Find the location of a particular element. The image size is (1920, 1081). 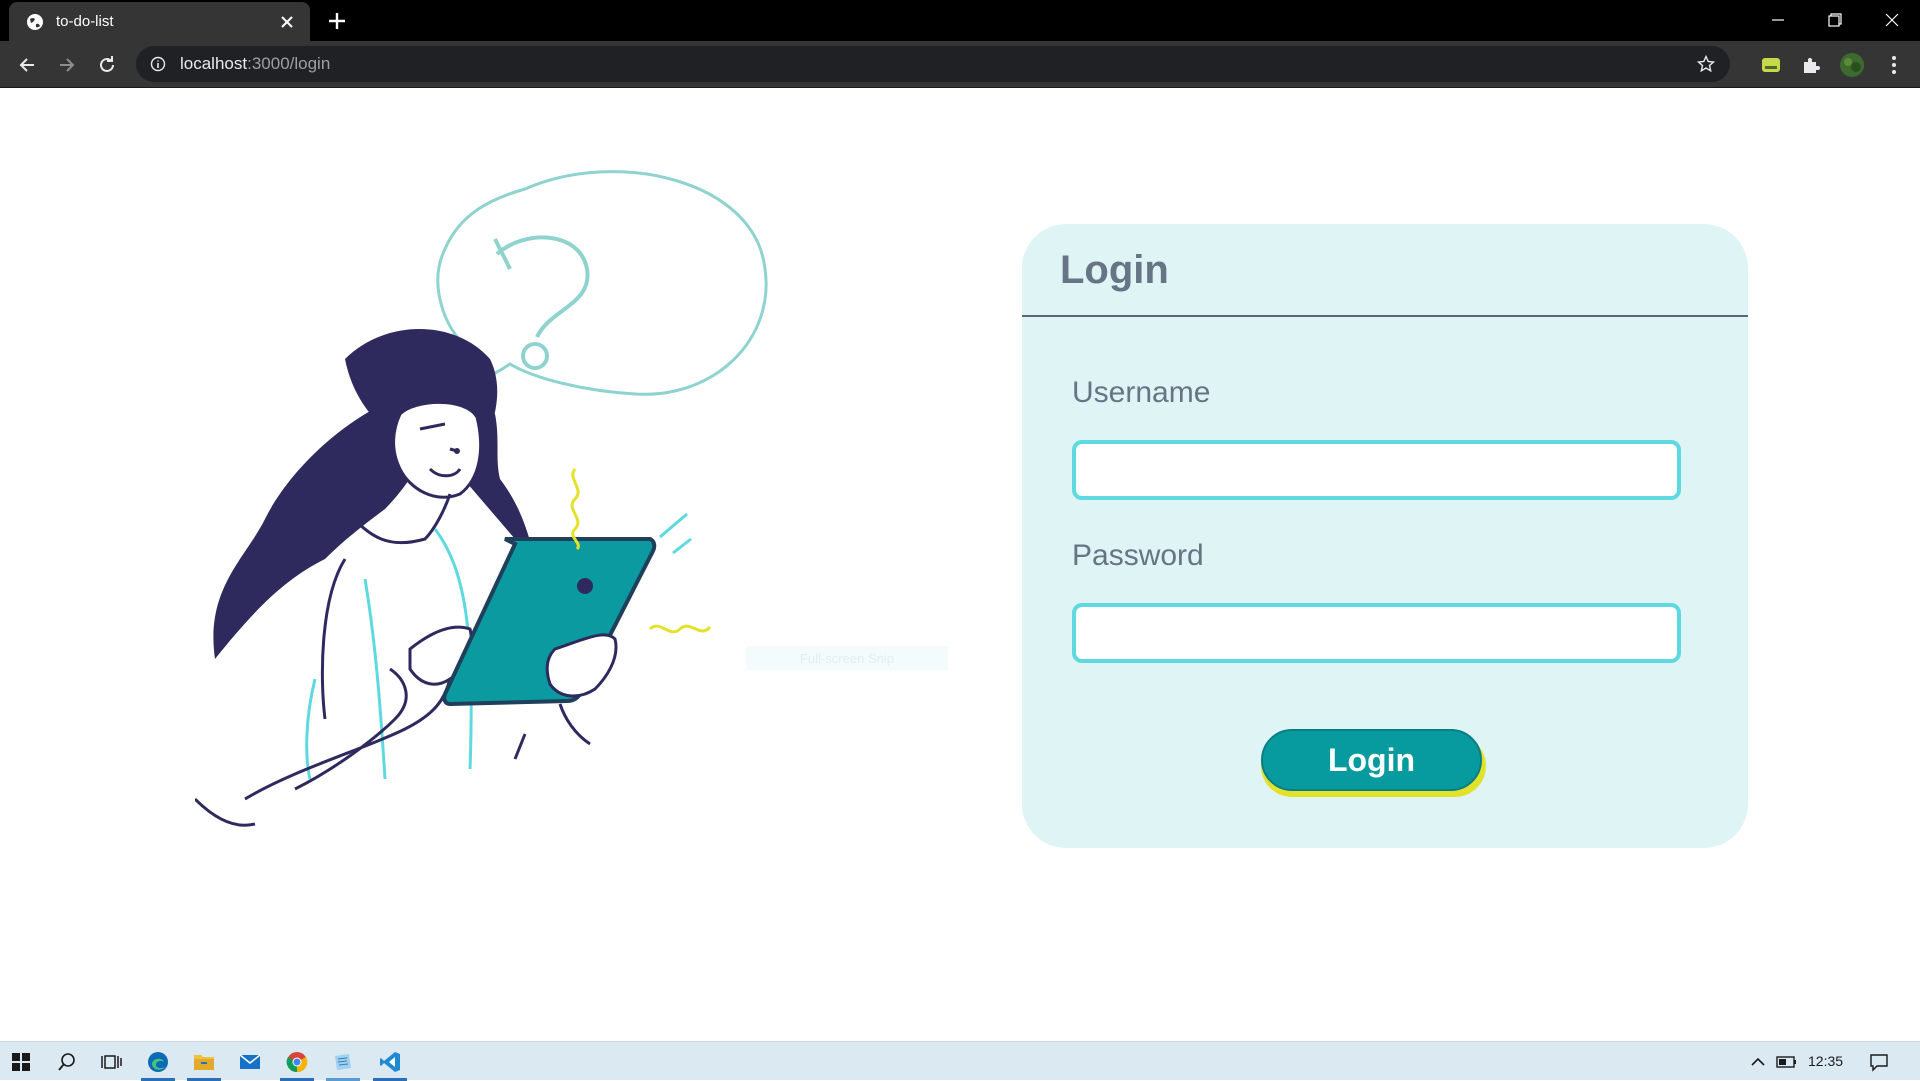

forward-icon is located at coordinates (67, 65).